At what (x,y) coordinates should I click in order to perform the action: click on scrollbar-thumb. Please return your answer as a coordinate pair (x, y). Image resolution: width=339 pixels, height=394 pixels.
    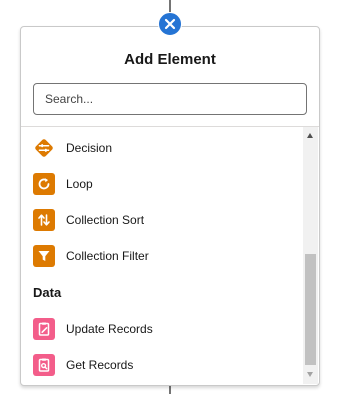
    Looking at the image, I should click on (310, 309).